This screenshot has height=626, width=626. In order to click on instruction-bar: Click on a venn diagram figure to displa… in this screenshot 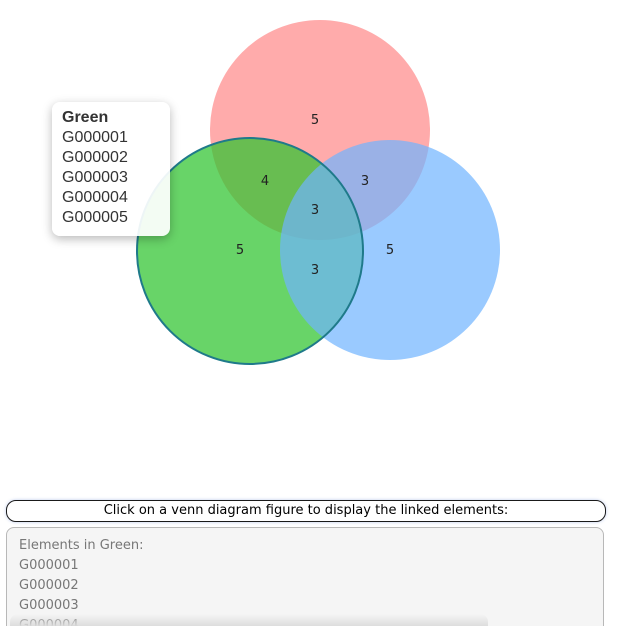, I will do `click(306, 511)`.